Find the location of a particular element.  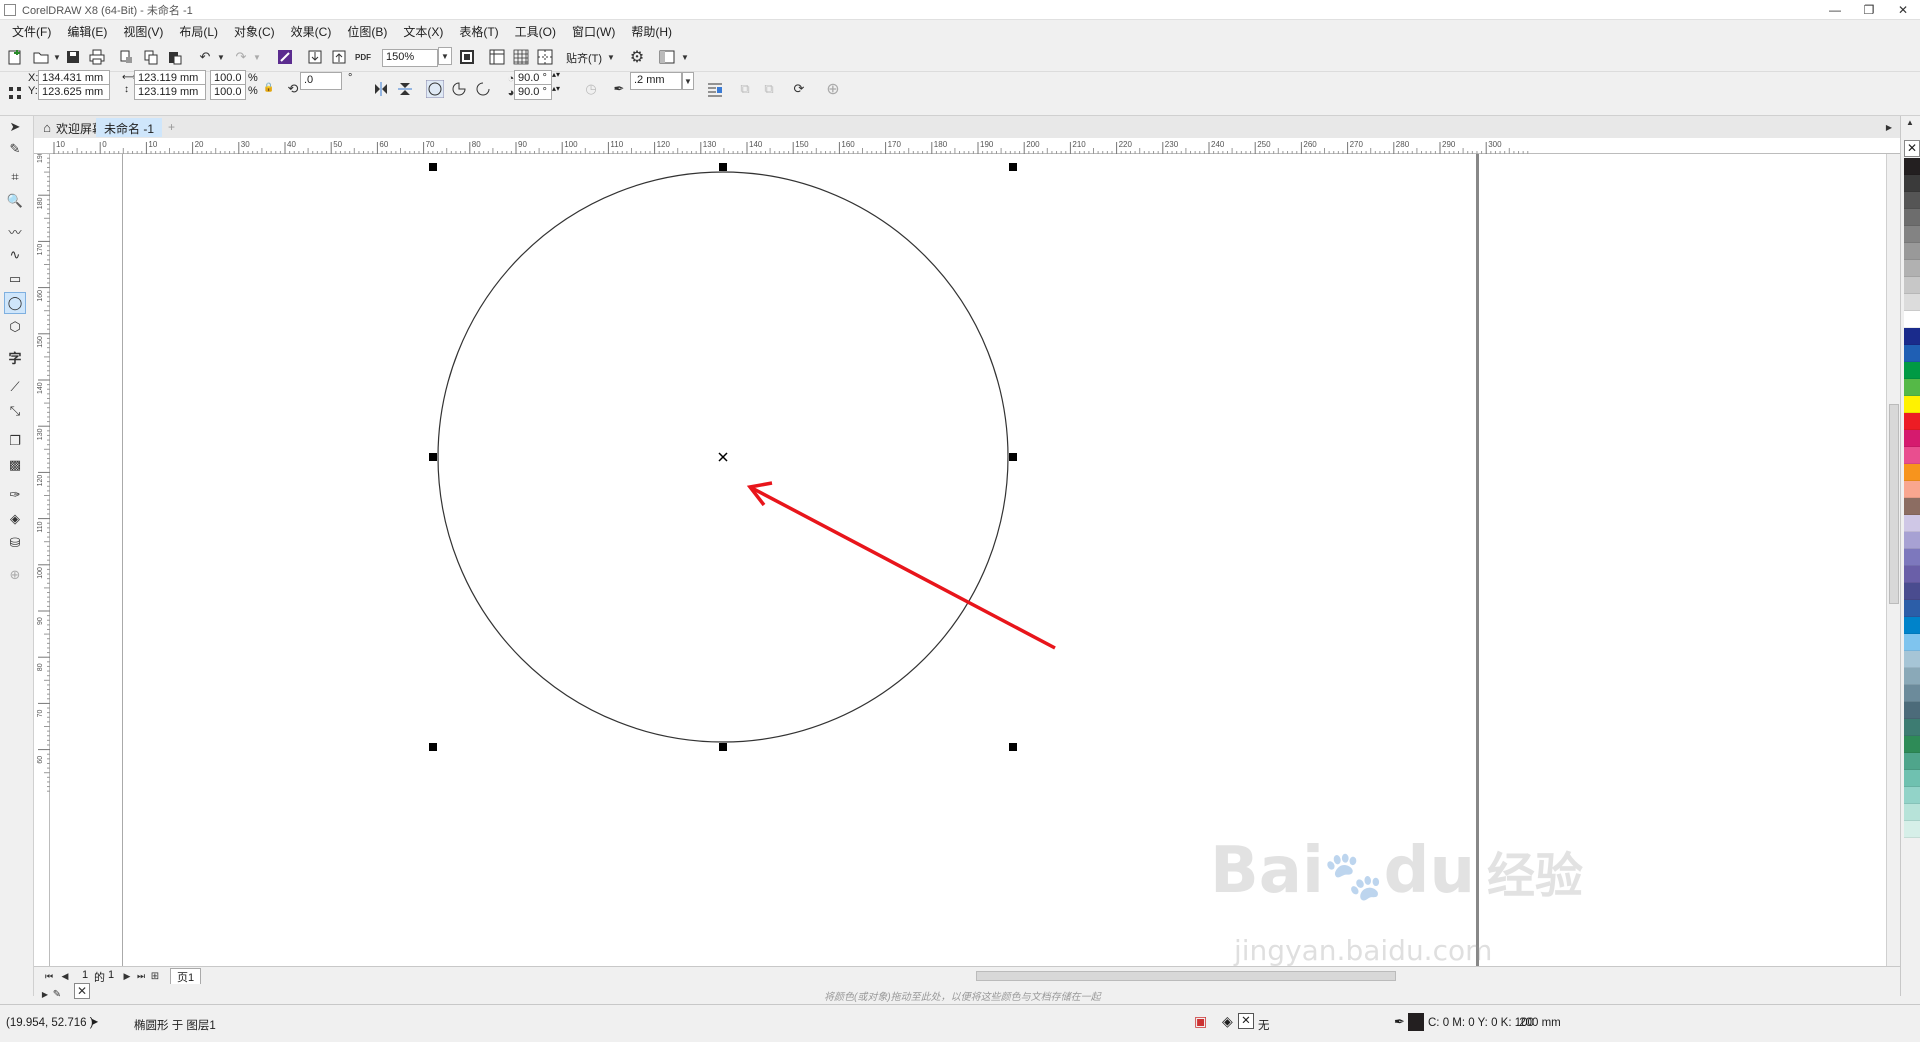

options-gear-icon: ⚙ is located at coordinates (637, 57).